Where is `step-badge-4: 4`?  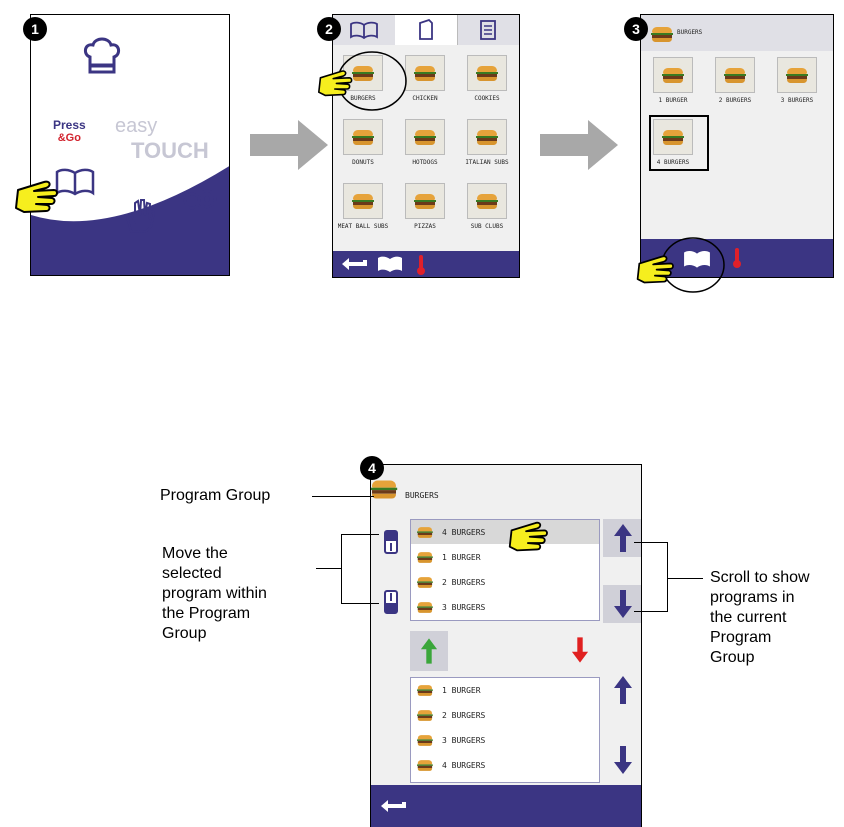 step-badge-4: 4 is located at coordinates (372, 468).